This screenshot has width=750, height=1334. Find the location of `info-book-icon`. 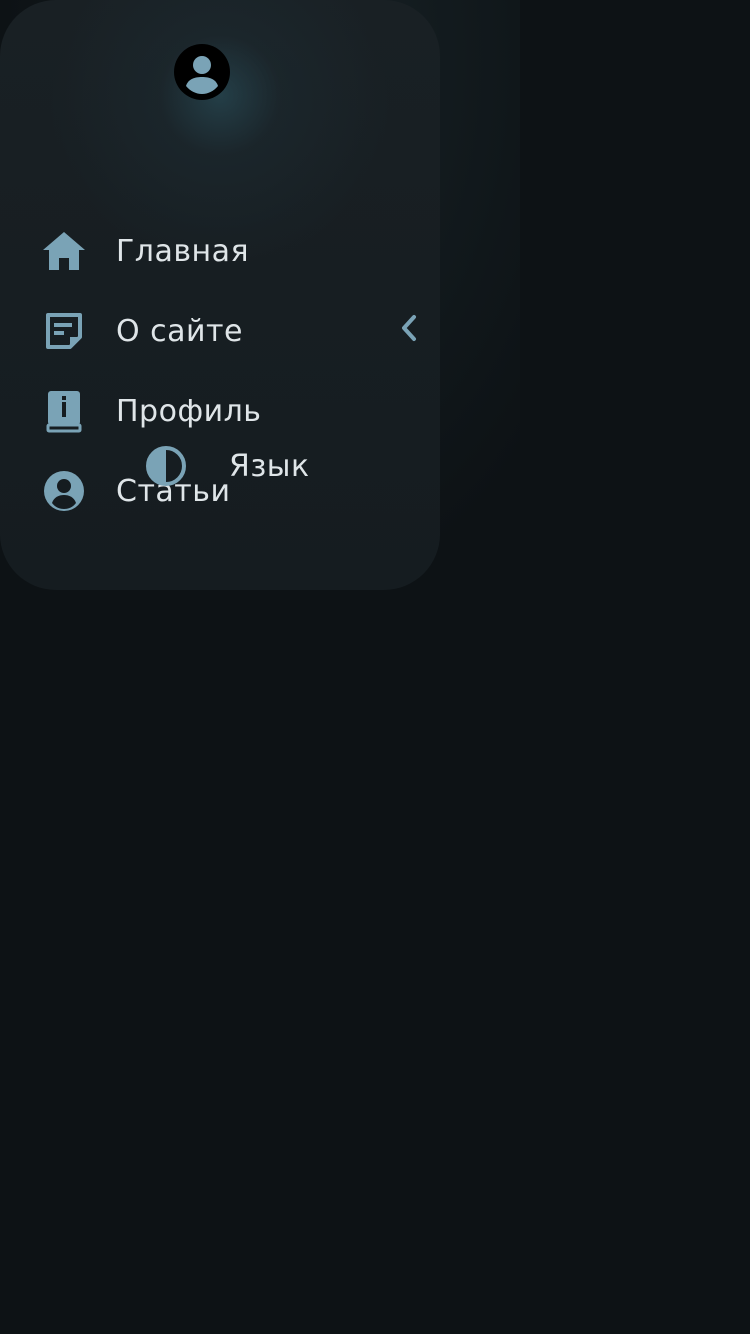

info-book-icon is located at coordinates (64, 411).